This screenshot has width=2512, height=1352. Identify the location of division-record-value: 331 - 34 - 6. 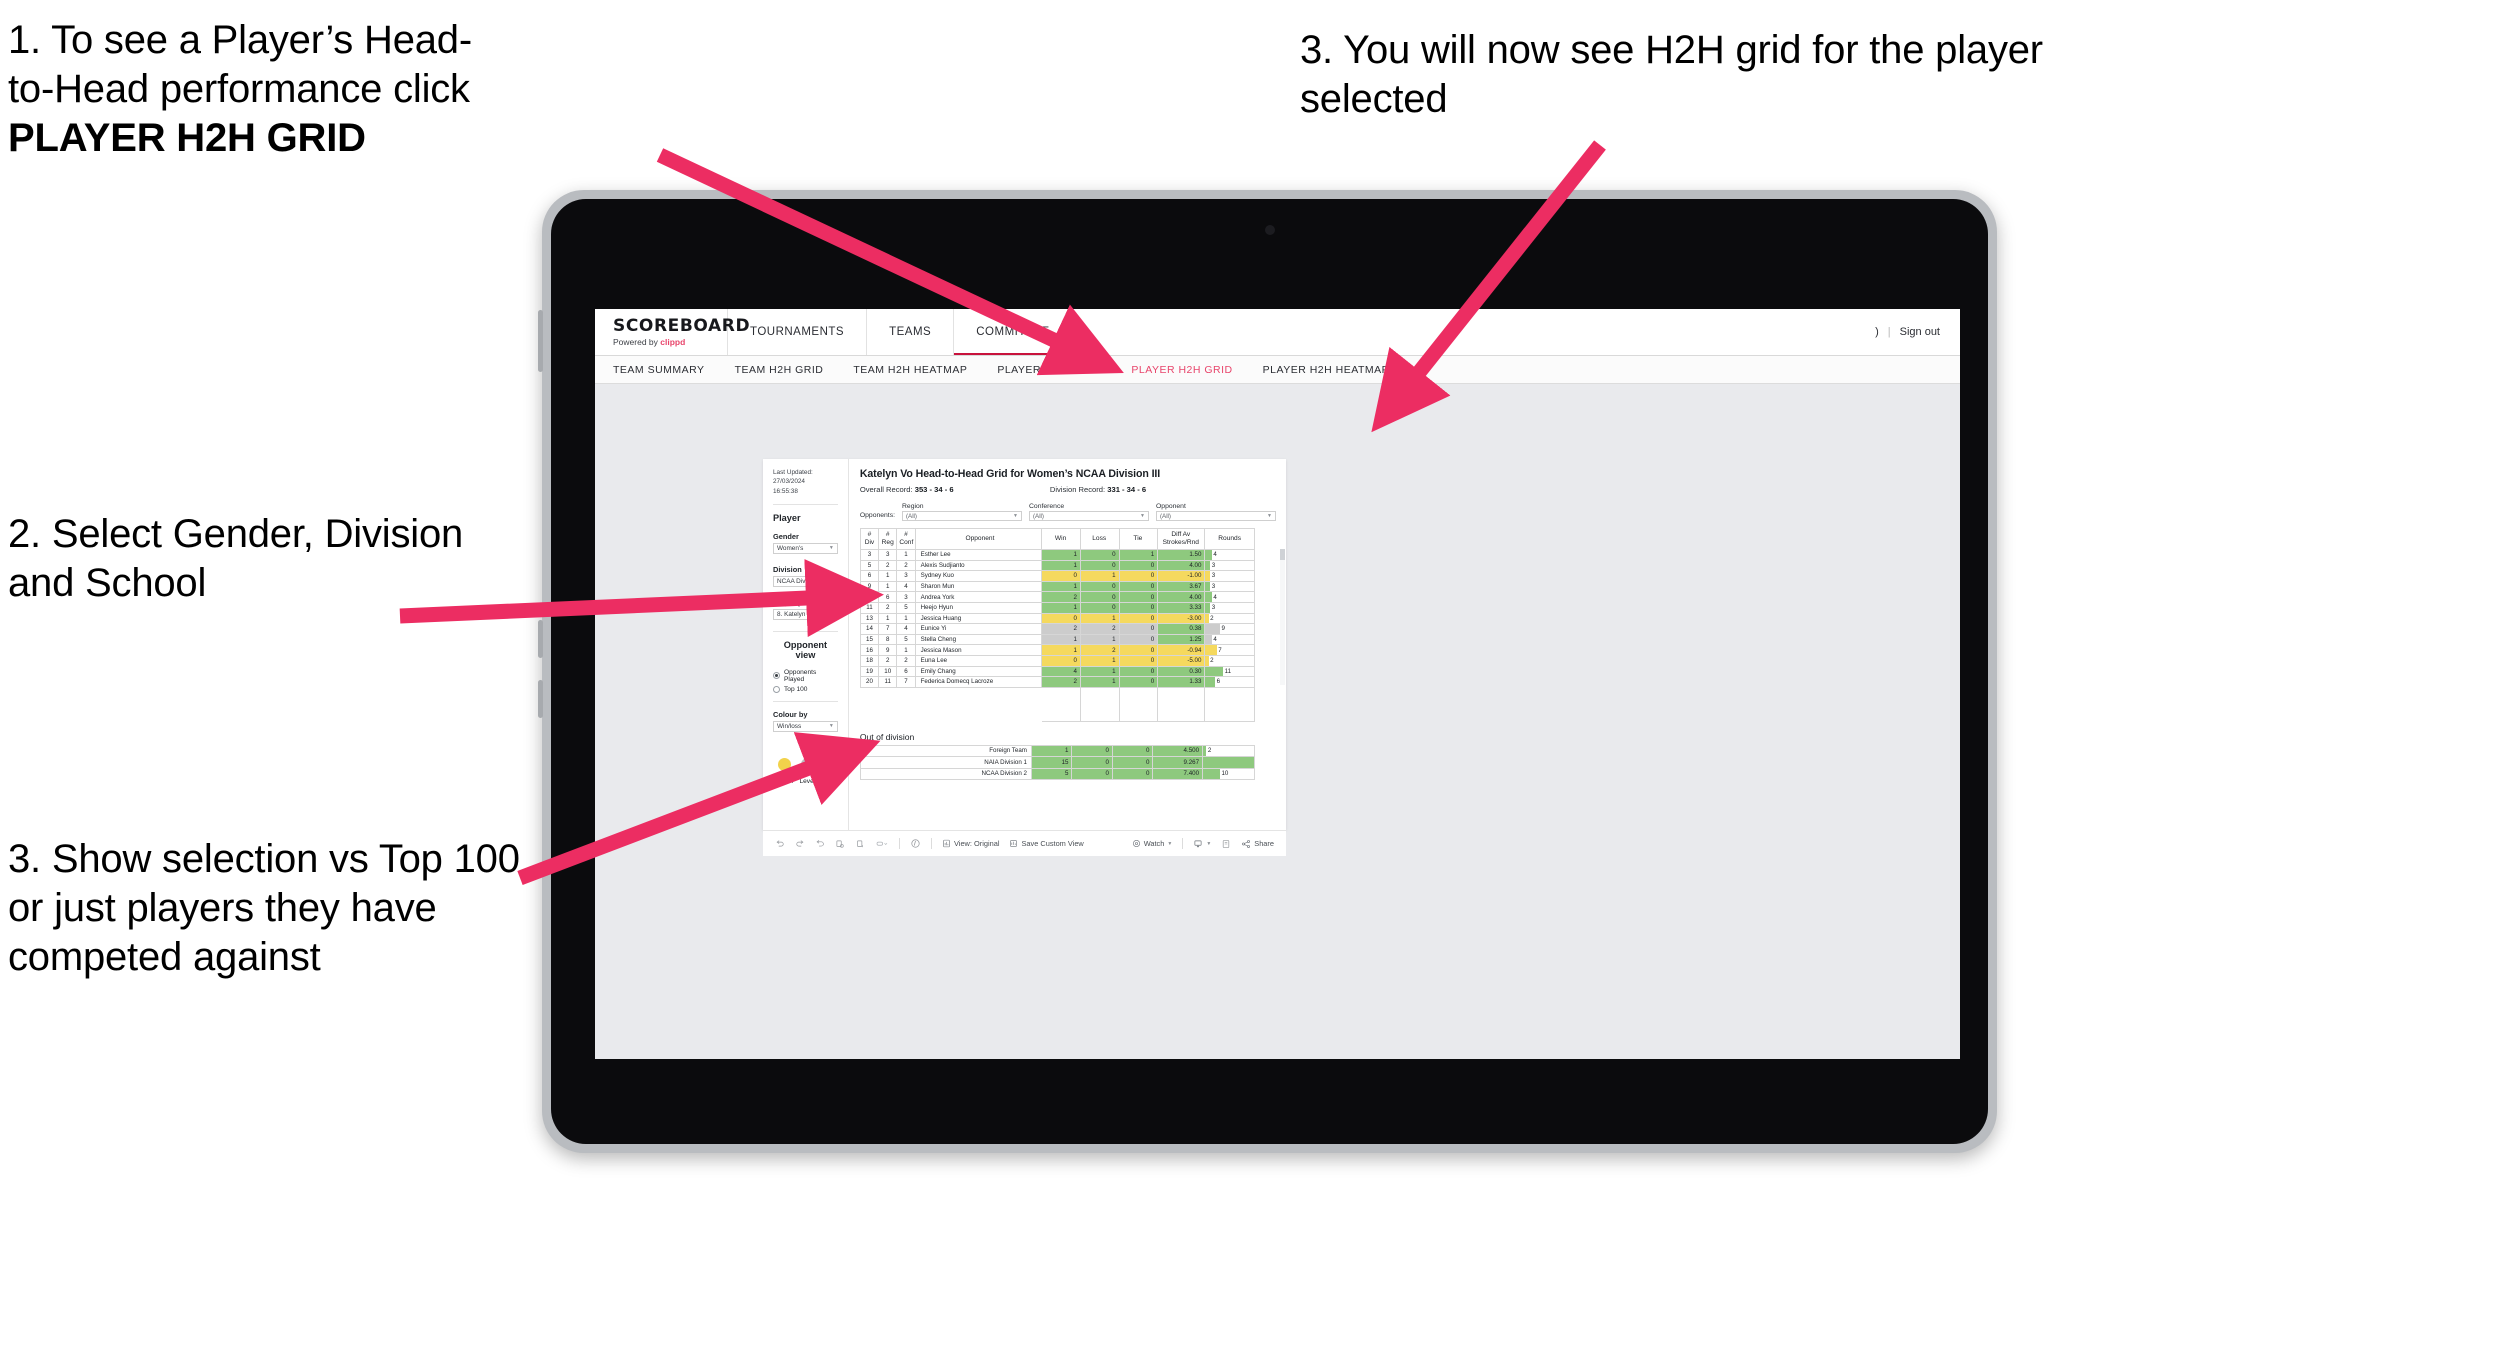
(1127, 489).